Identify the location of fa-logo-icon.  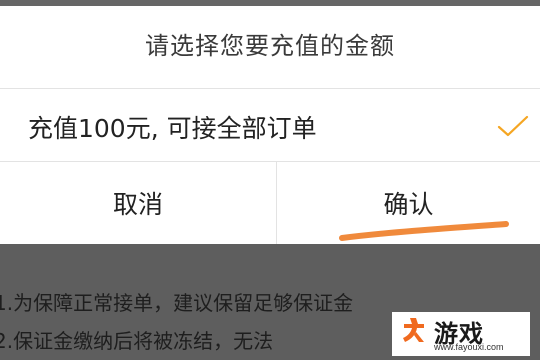
(413, 330).